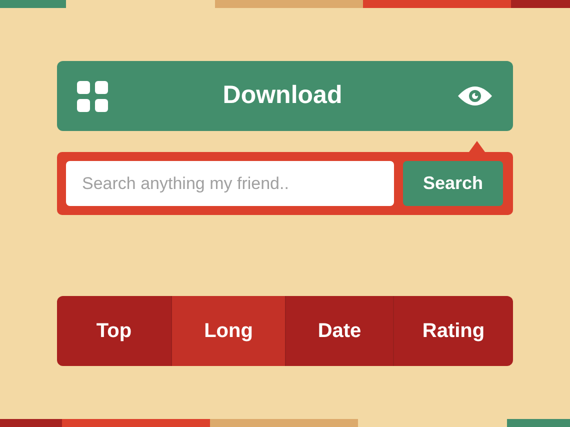 The height and width of the screenshot is (427, 570). Describe the element at coordinates (475, 96) in the screenshot. I see `eye-icon` at that location.